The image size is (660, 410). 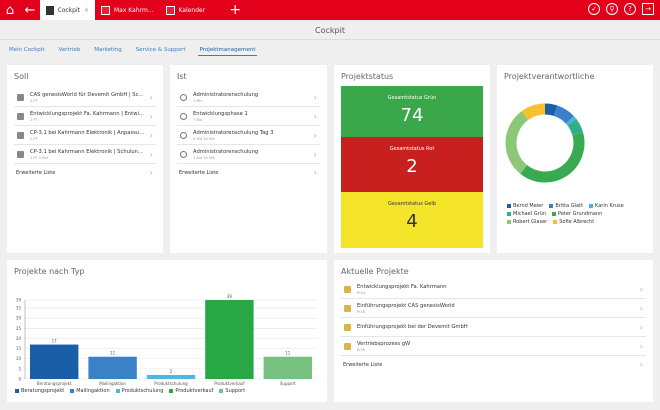 I want to click on bar-value-label: 17, so click(x=55, y=341).